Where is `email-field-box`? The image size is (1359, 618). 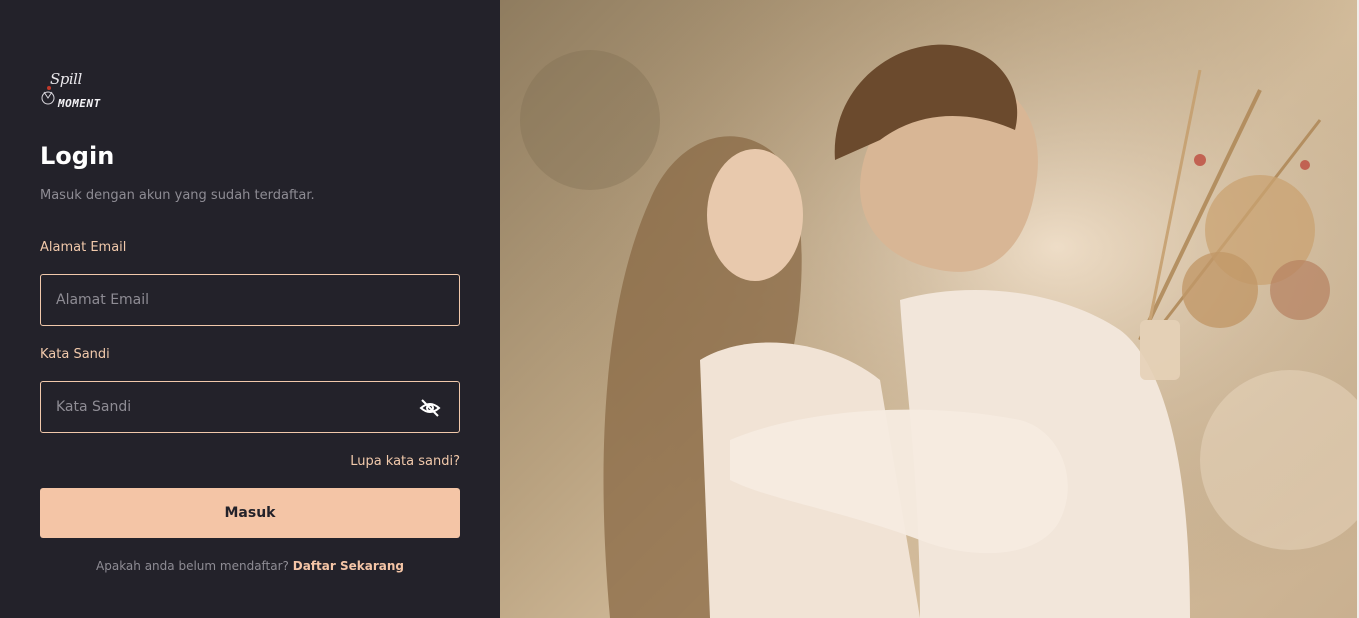
email-field-box is located at coordinates (250, 300).